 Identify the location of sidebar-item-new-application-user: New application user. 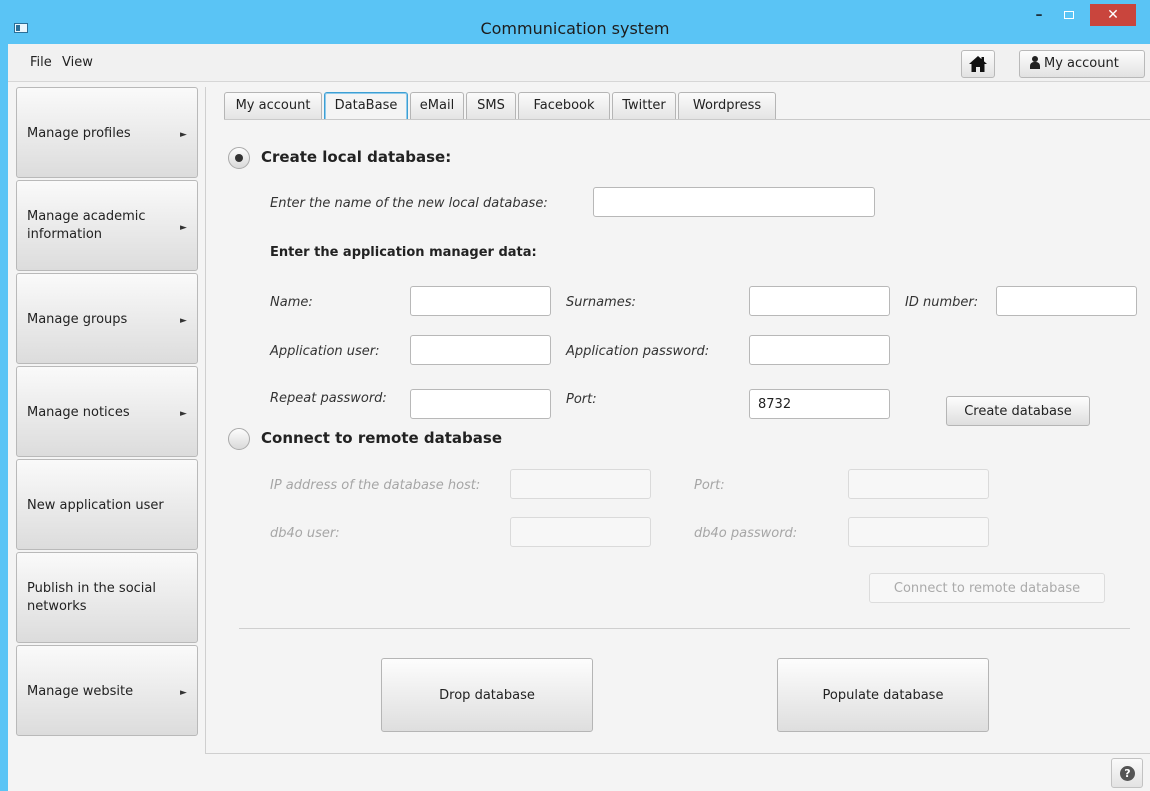
(107, 504).